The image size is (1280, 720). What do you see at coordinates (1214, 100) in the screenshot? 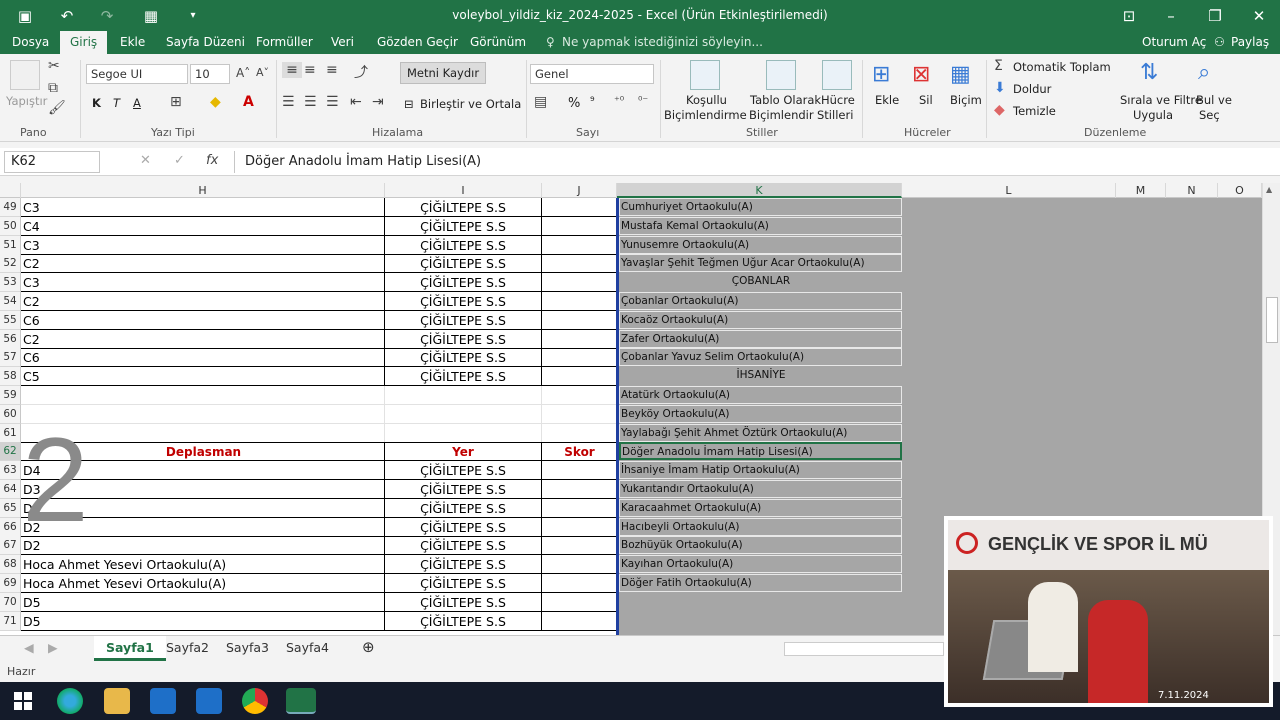
I see `find-select-line1: Bul ve` at bounding box center [1214, 100].